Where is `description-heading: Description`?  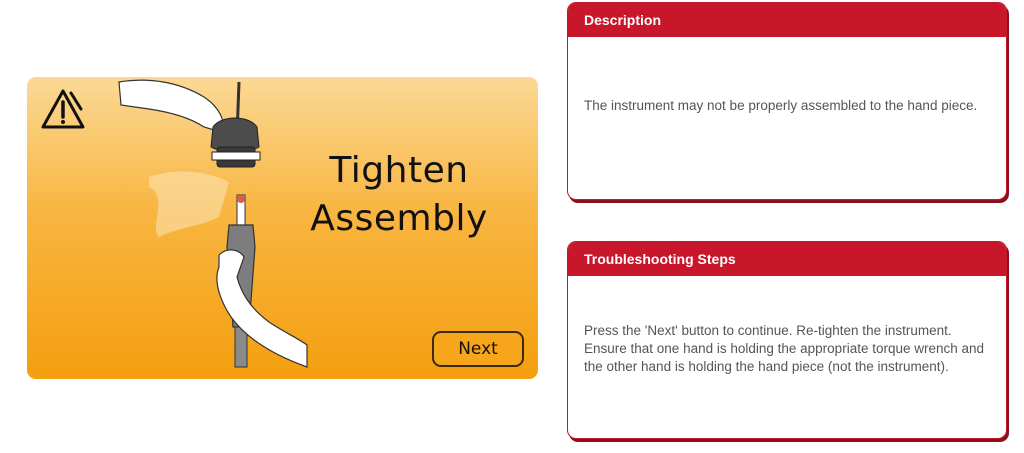
description-heading: Description is located at coordinates (787, 20).